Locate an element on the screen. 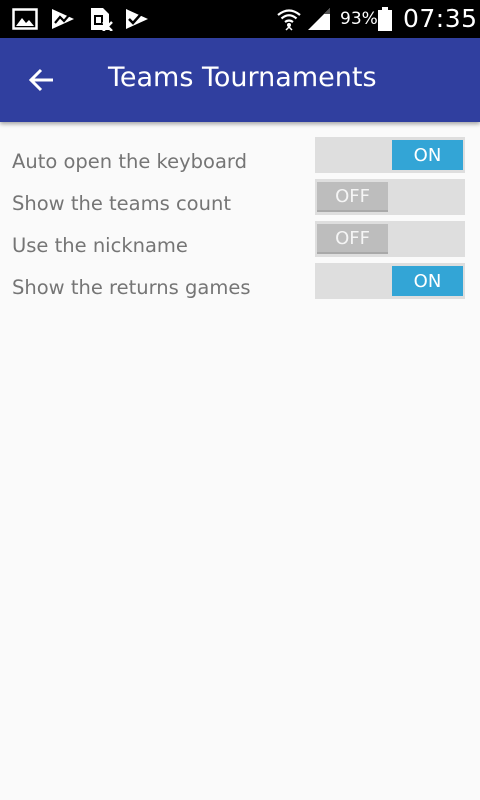  sim-error-icon is located at coordinates (102, 19).